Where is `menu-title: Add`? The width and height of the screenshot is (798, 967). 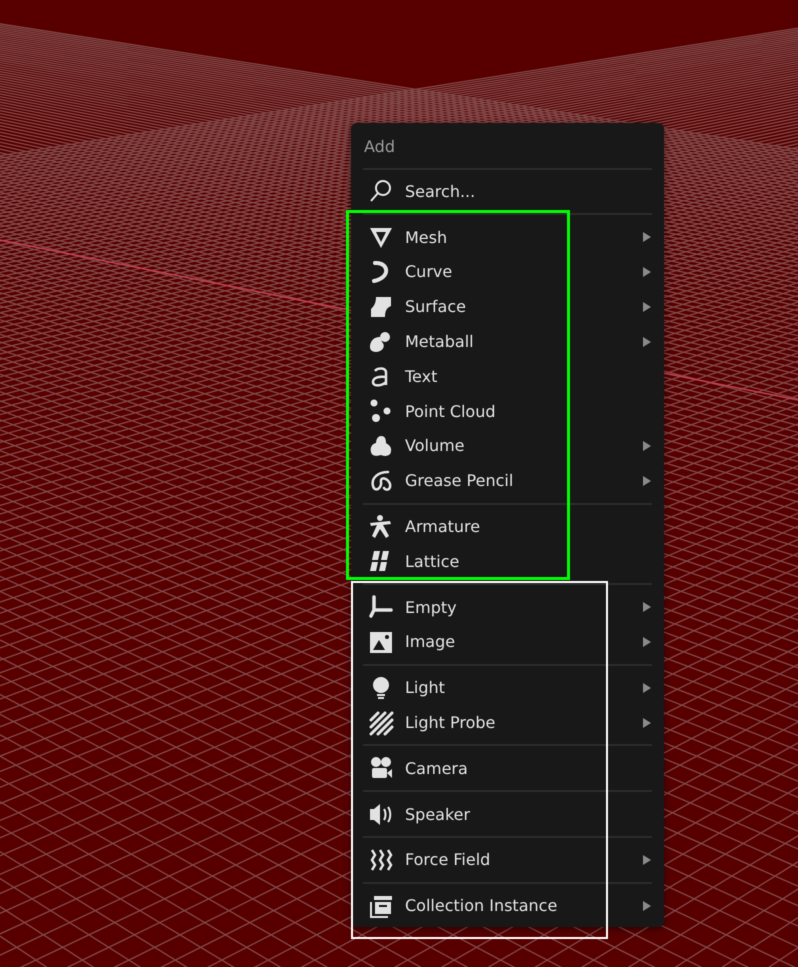
menu-title: Add is located at coordinates (379, 146).